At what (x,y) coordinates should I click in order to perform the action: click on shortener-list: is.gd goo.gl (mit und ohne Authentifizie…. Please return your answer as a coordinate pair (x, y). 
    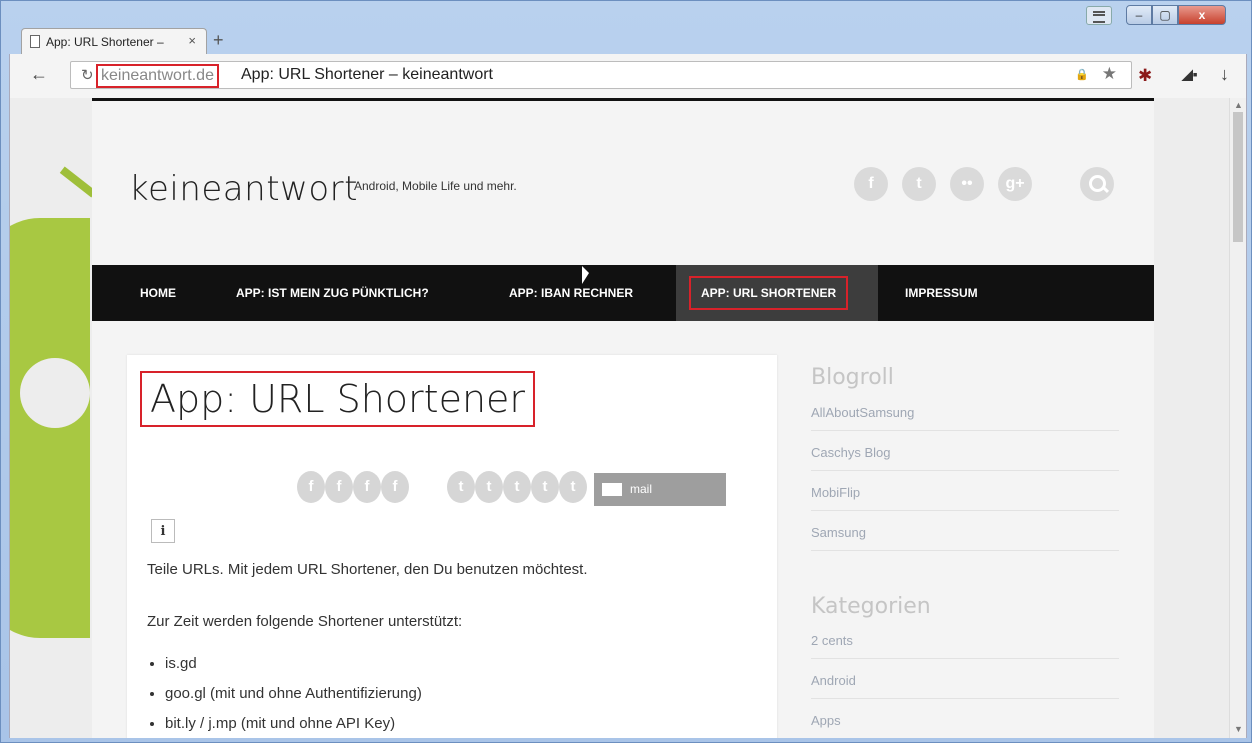
    Looking at the image, I should click on (284, 696).